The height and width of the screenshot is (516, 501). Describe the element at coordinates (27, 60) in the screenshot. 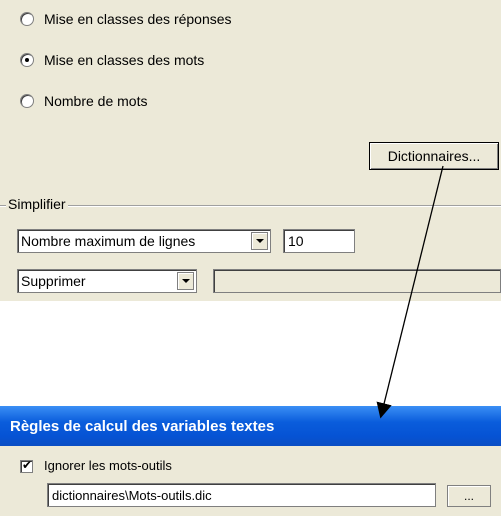

I see `radio-button-selected-icon` at that location.